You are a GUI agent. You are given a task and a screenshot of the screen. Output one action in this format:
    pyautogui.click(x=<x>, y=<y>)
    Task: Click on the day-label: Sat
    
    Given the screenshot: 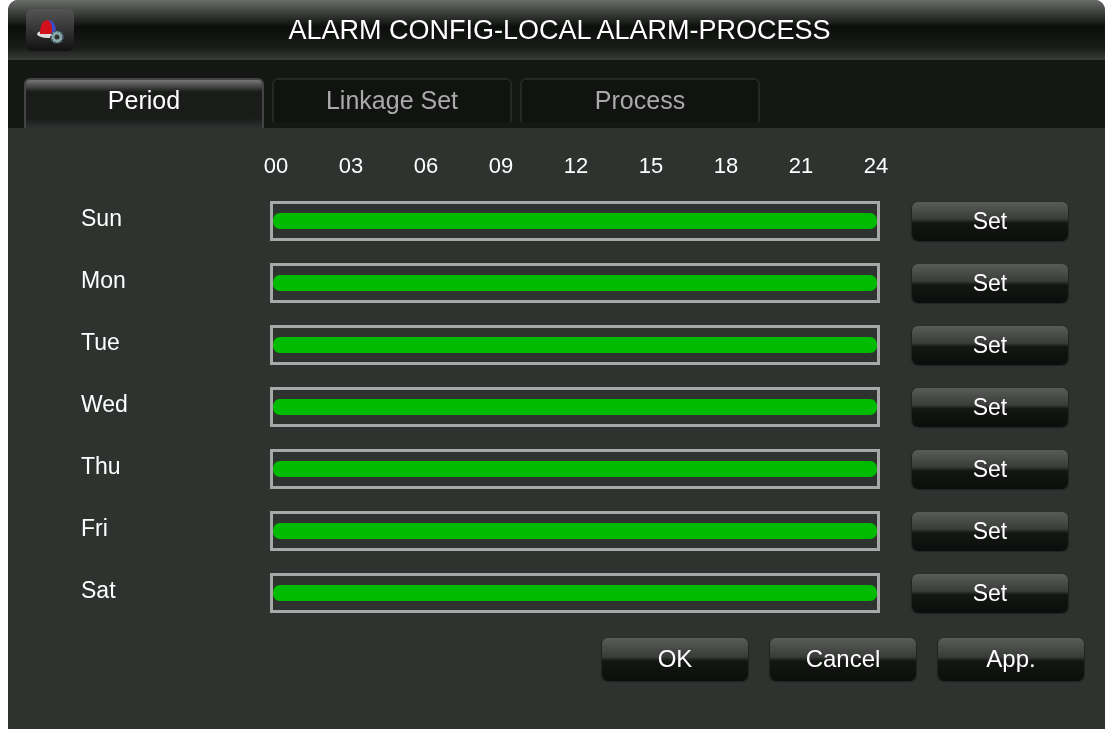 What is the action you would take?
    pyautogui.click(x=98, y=590)
    